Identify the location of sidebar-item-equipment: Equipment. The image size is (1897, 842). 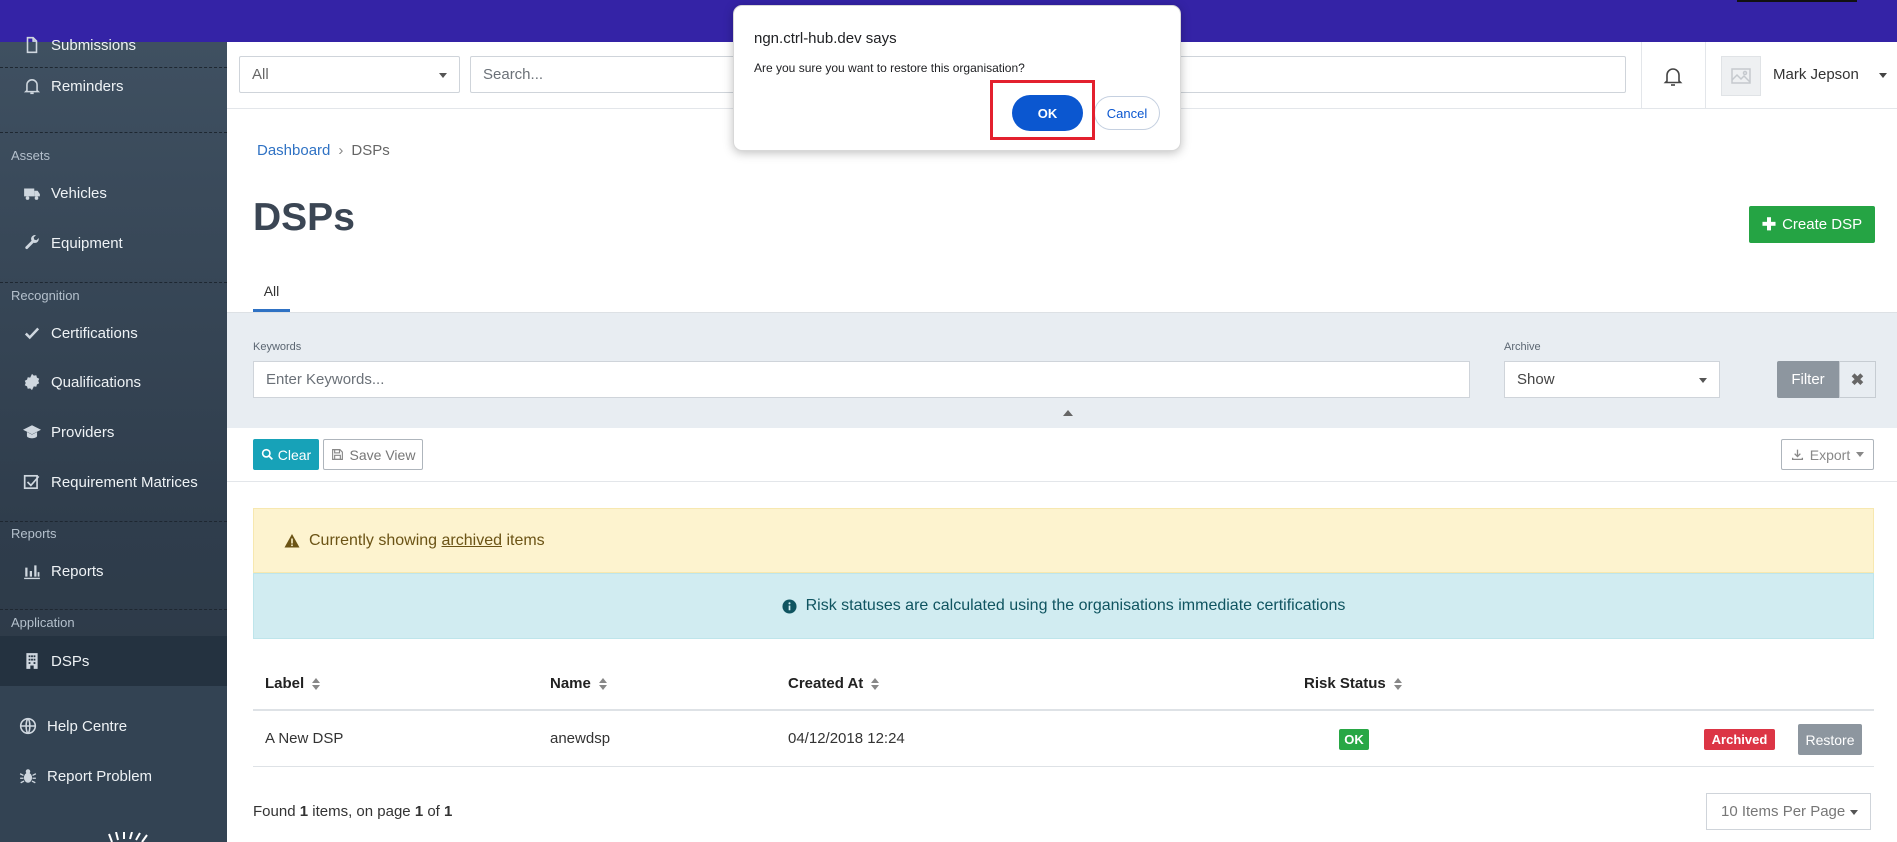
(113, 243).